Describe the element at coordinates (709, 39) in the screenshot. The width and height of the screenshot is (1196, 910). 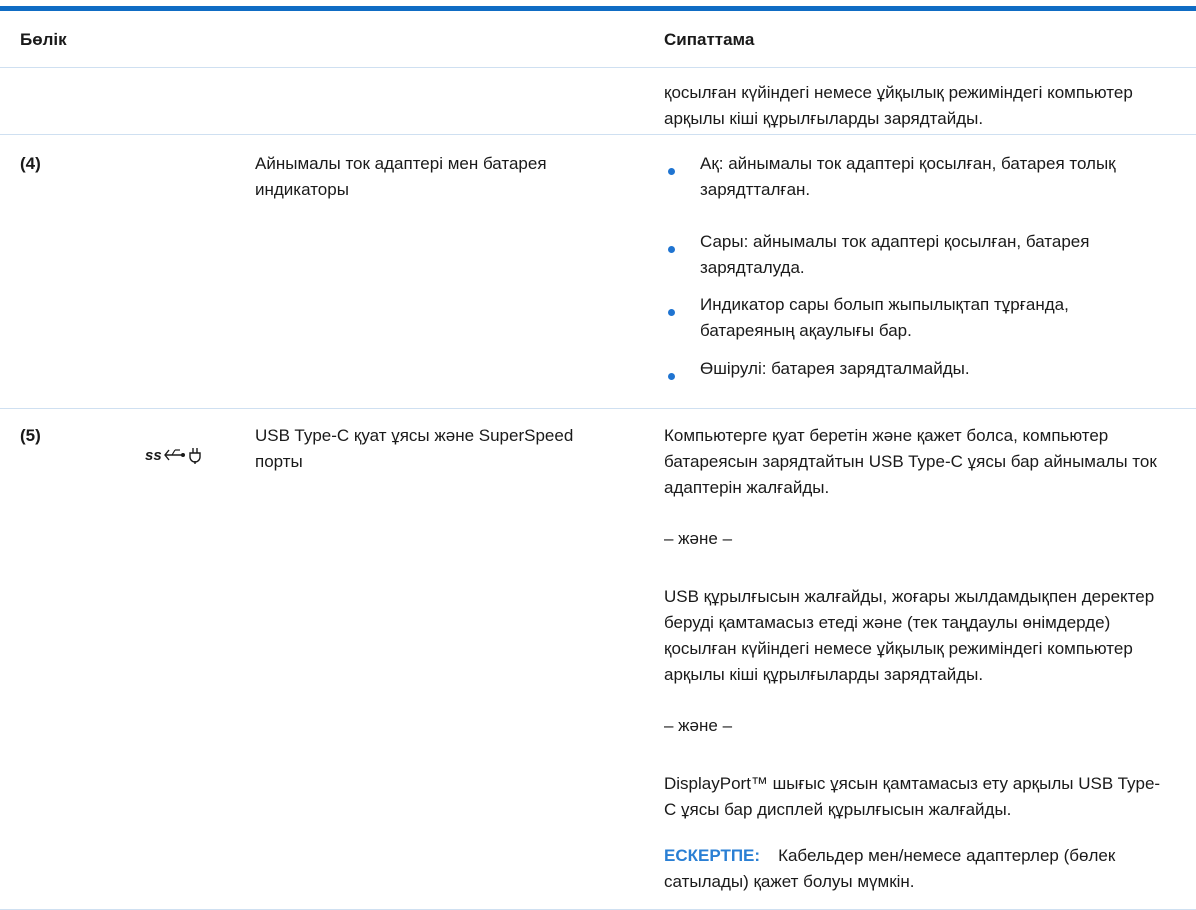
I see `column-header-description: Сипаттама` at that location.